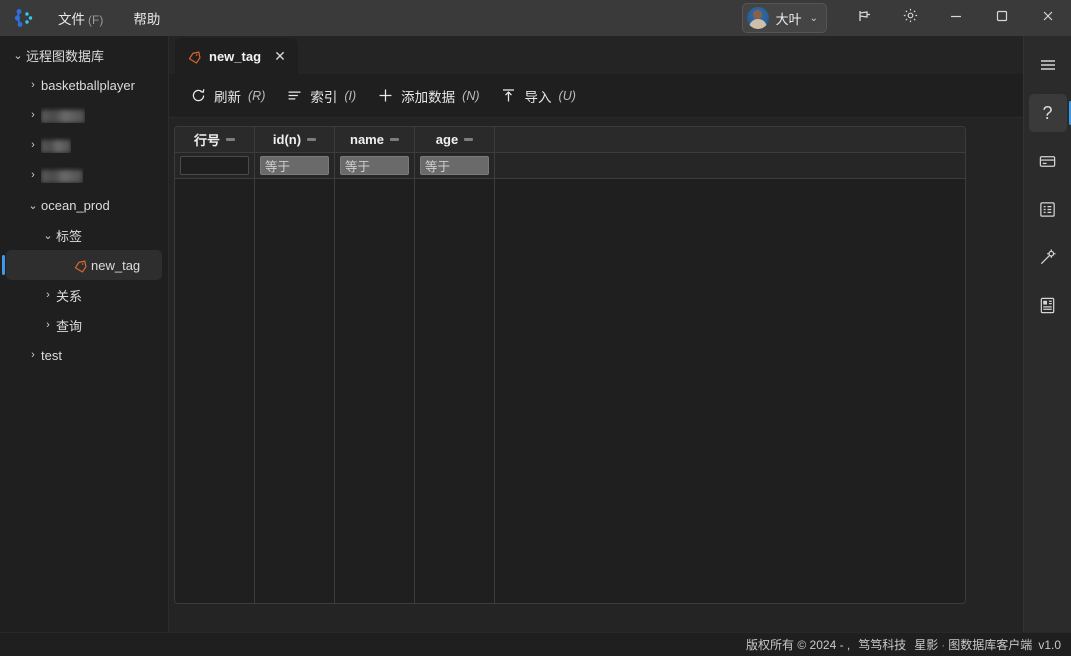 The image size is (1071, 656). I want to click on card-panel-icon, so click(1047, 161).